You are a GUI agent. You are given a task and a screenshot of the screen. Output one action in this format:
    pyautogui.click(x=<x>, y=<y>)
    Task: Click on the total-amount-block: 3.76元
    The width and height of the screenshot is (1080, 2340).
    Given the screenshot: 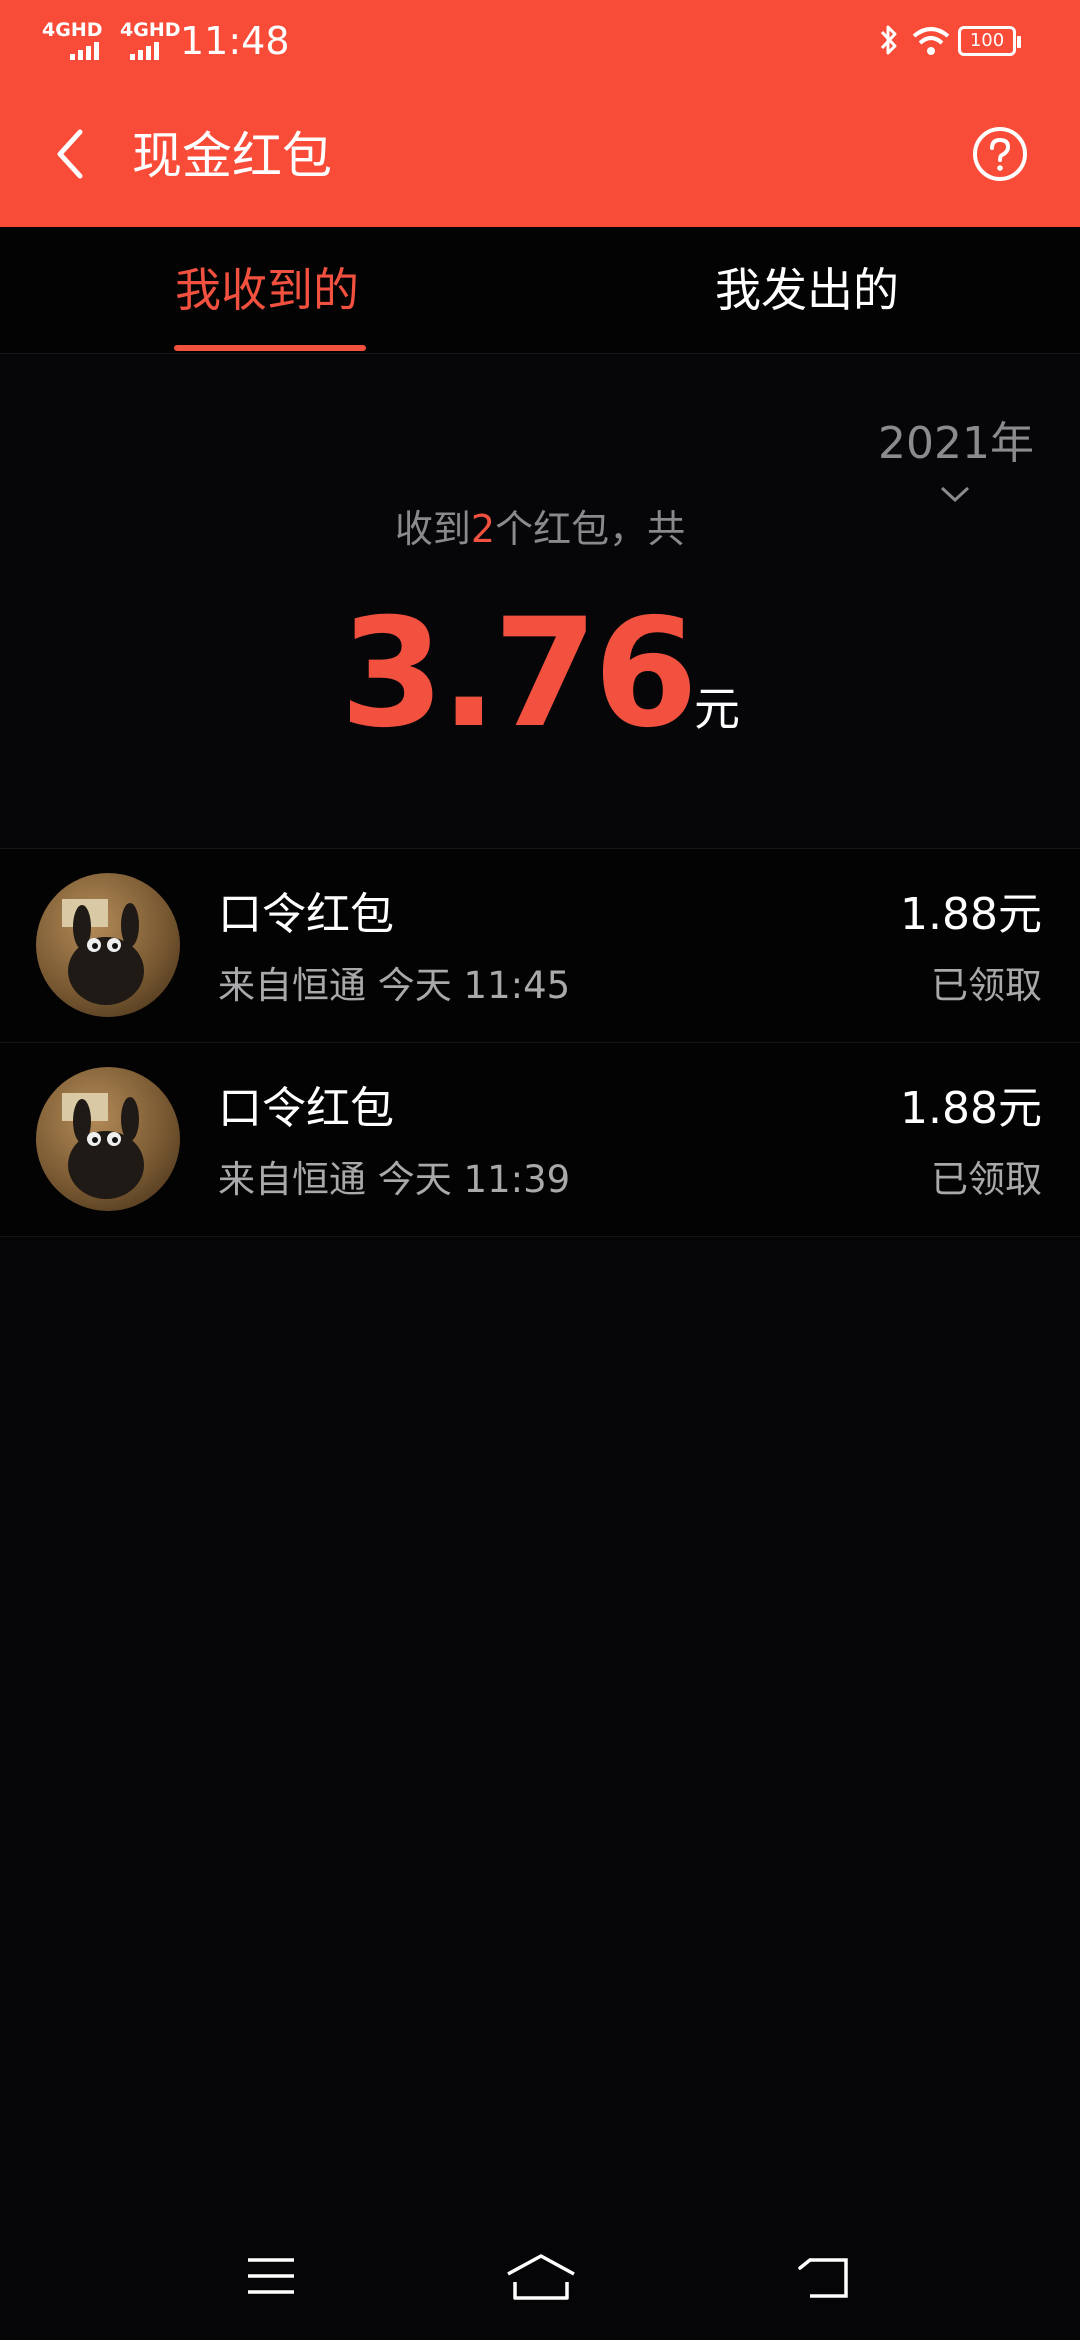 What is the action you would take?
    pyautogui.click(x=540, y=674)
    